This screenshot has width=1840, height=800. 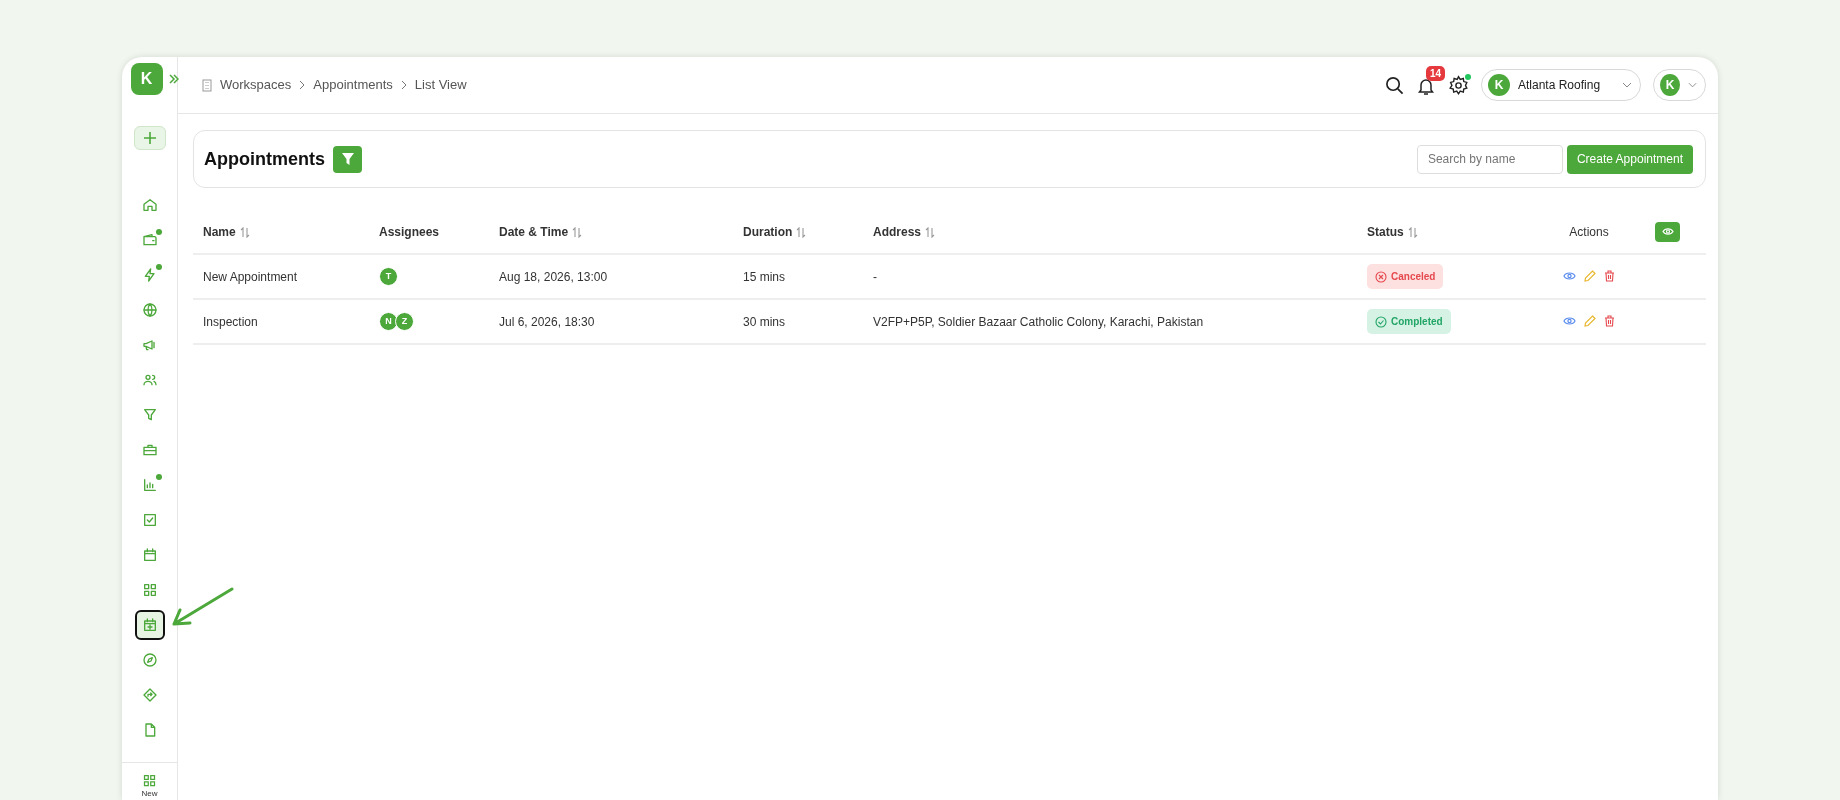 I want to click on profile-logo: K, so click(x=1670, y=85).